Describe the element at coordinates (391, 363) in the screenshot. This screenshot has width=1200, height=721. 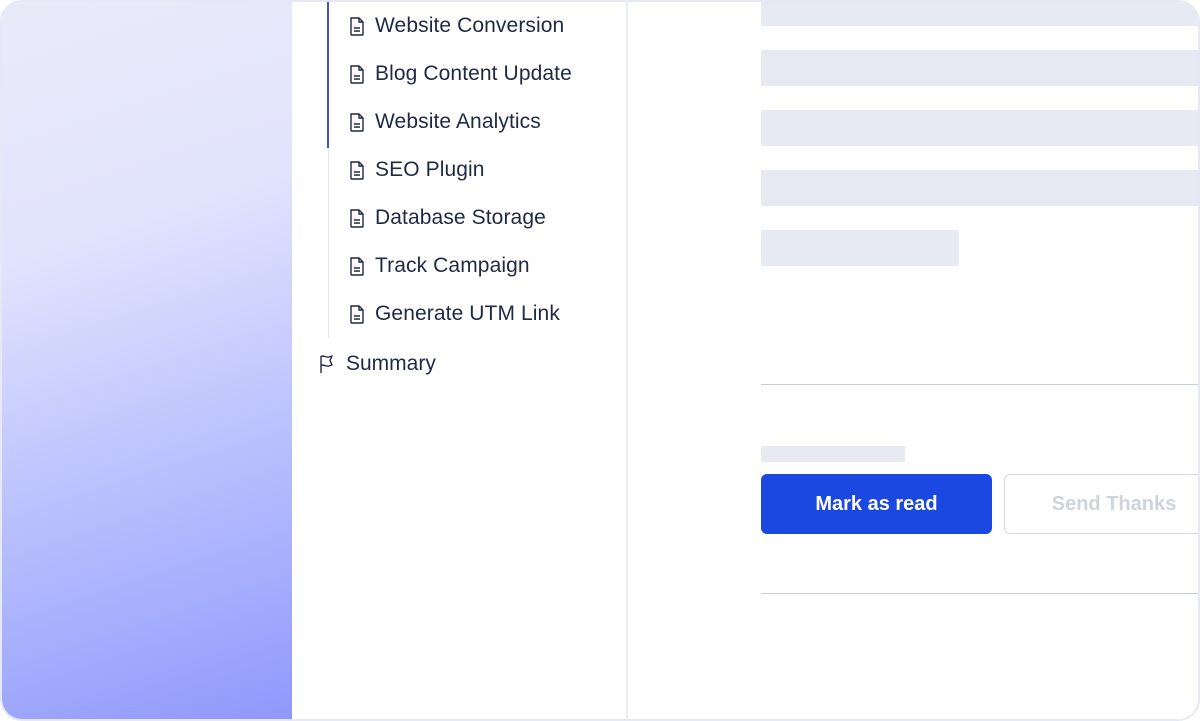
I see `summary-label: Summary` at that location.